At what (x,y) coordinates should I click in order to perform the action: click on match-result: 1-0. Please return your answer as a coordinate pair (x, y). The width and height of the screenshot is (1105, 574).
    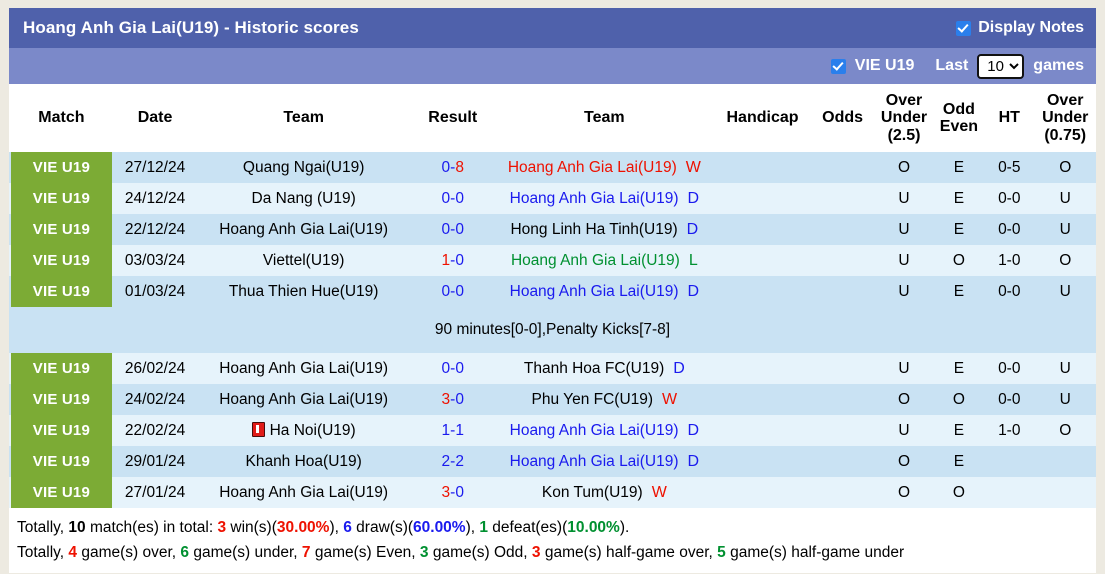
    Looking at the image, I should click on (452, 260).